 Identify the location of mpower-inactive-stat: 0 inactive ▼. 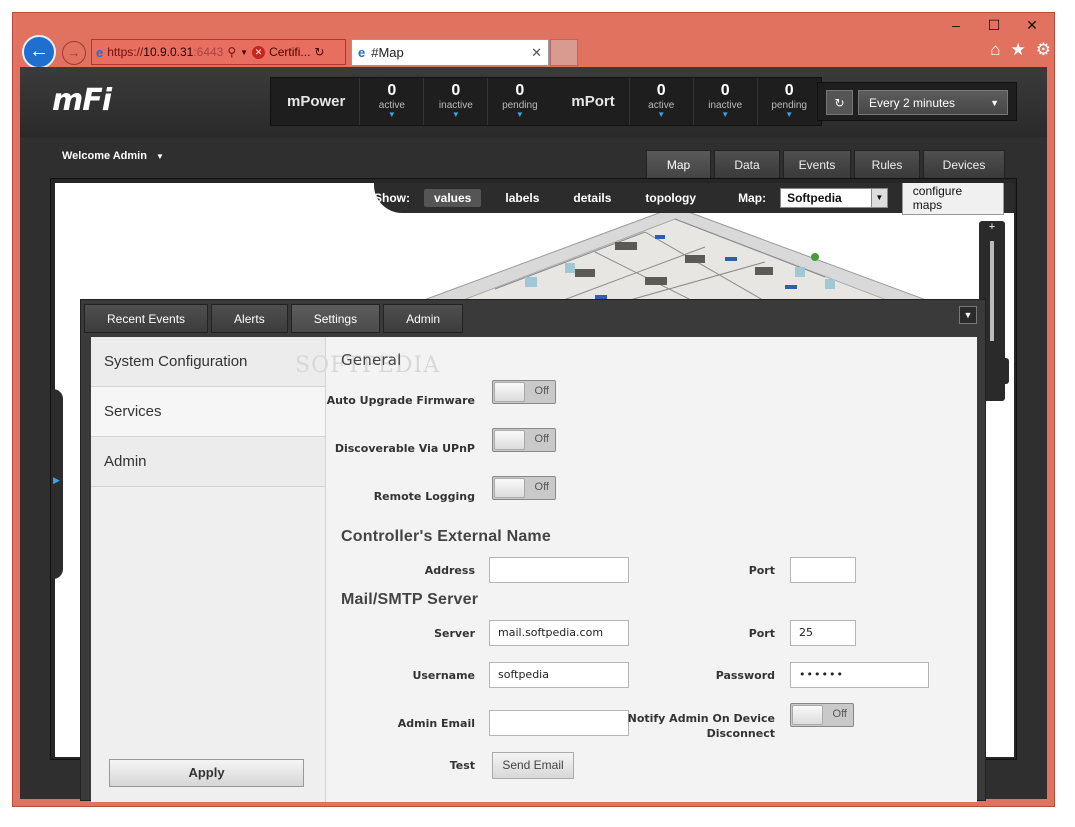
(455, 101).